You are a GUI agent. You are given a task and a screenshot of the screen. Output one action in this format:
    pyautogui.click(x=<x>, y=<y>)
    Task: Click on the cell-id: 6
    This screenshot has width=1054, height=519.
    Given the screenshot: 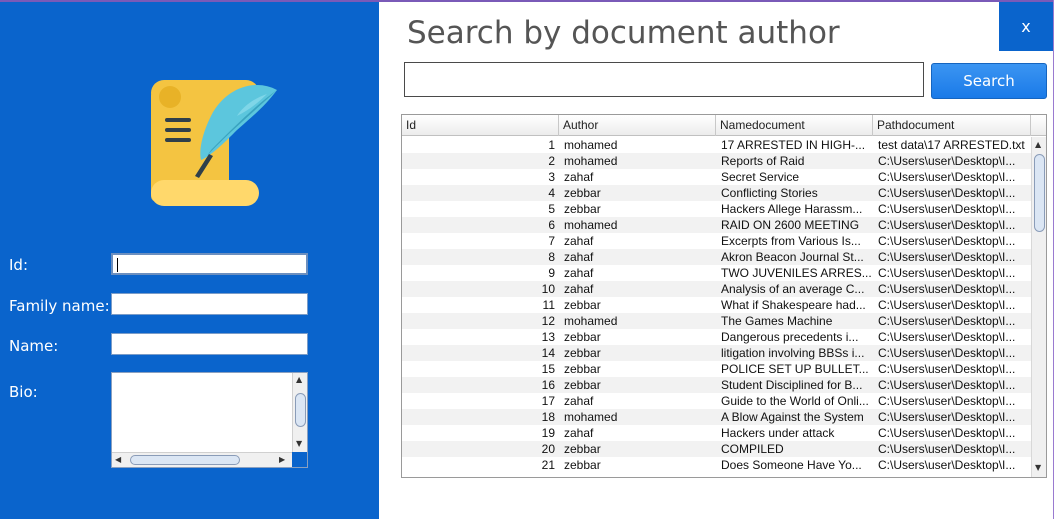 What is the action you would take?
    pyautogui.click(x=551, y=225)
    